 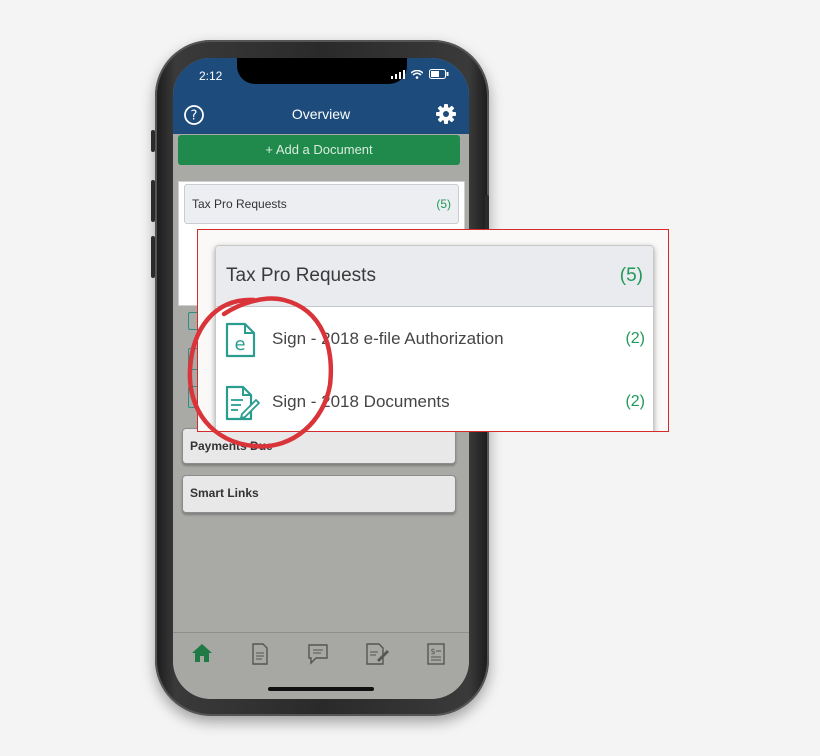 I want to click on bottom-nav: $, so click(x=321, y=665).